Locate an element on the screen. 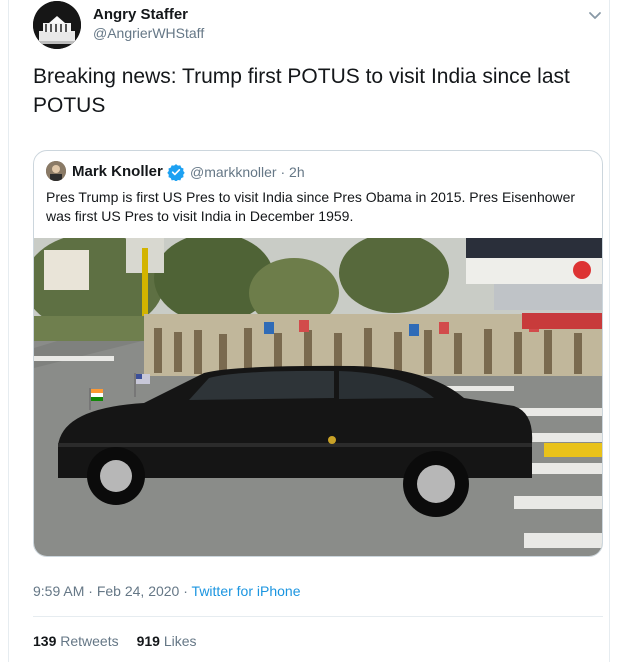  person-avatar-icon is located at coordinates (56, 171).